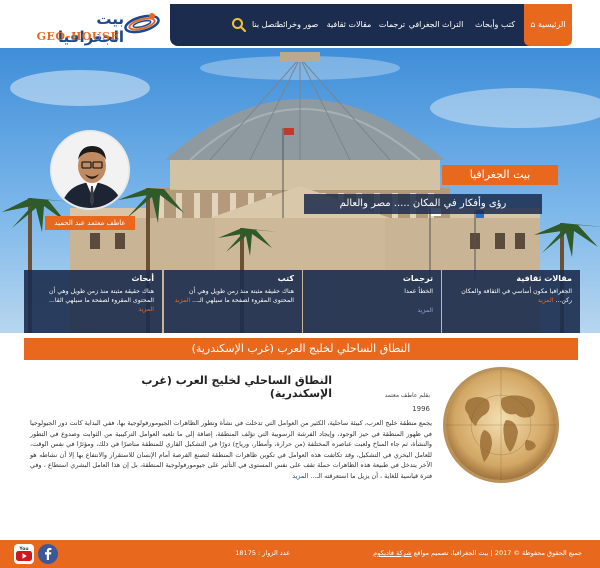  What do you see at coordinates (544, 278) in the screenshot?
I see `card-title: مقالات ثقافية` at bounding box center [544, 278].